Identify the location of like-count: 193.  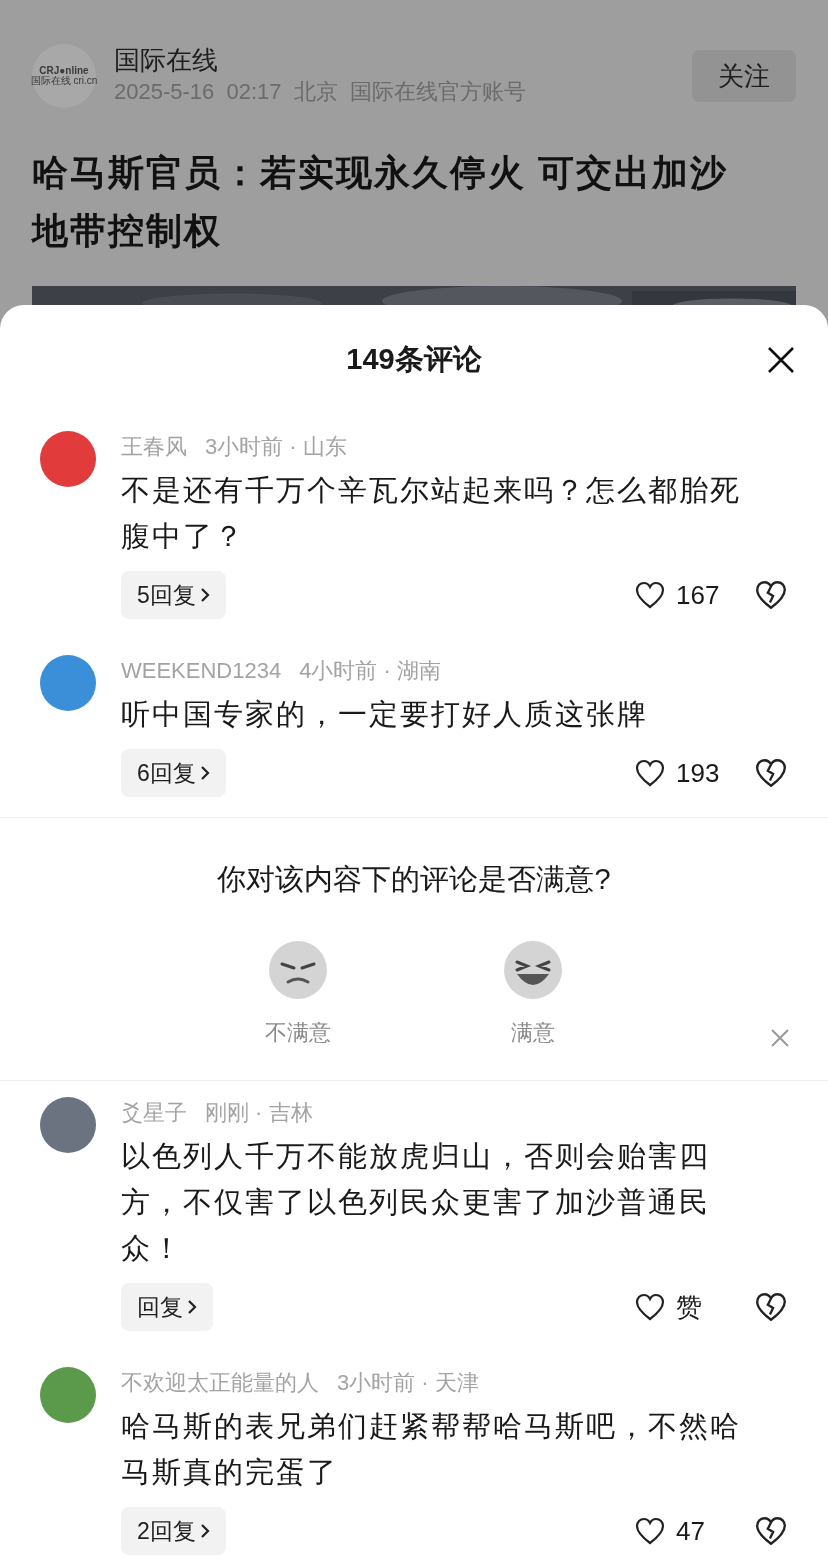
(698, 773).